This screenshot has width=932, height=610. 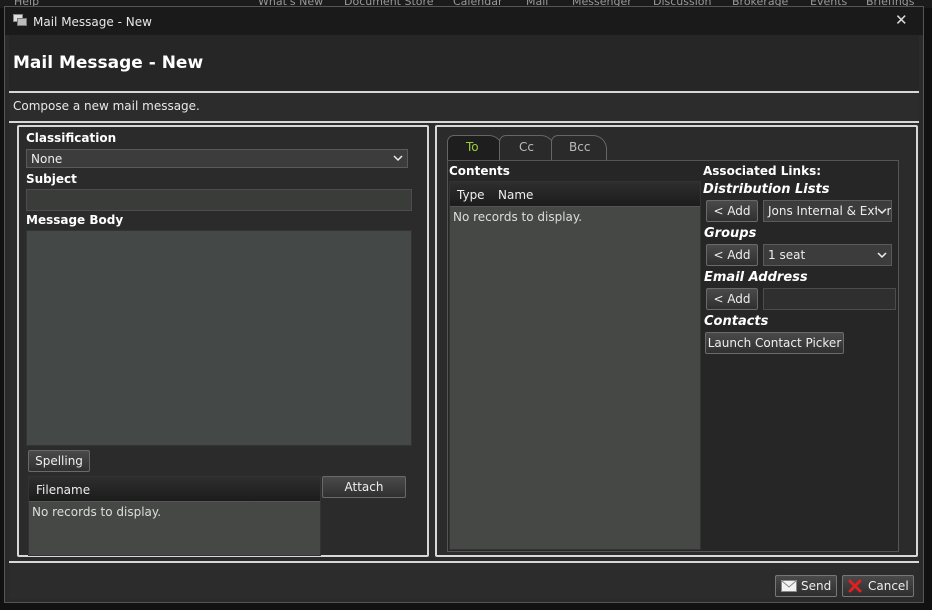 I want to click on send-button: Send, so click(x=806, y=586).